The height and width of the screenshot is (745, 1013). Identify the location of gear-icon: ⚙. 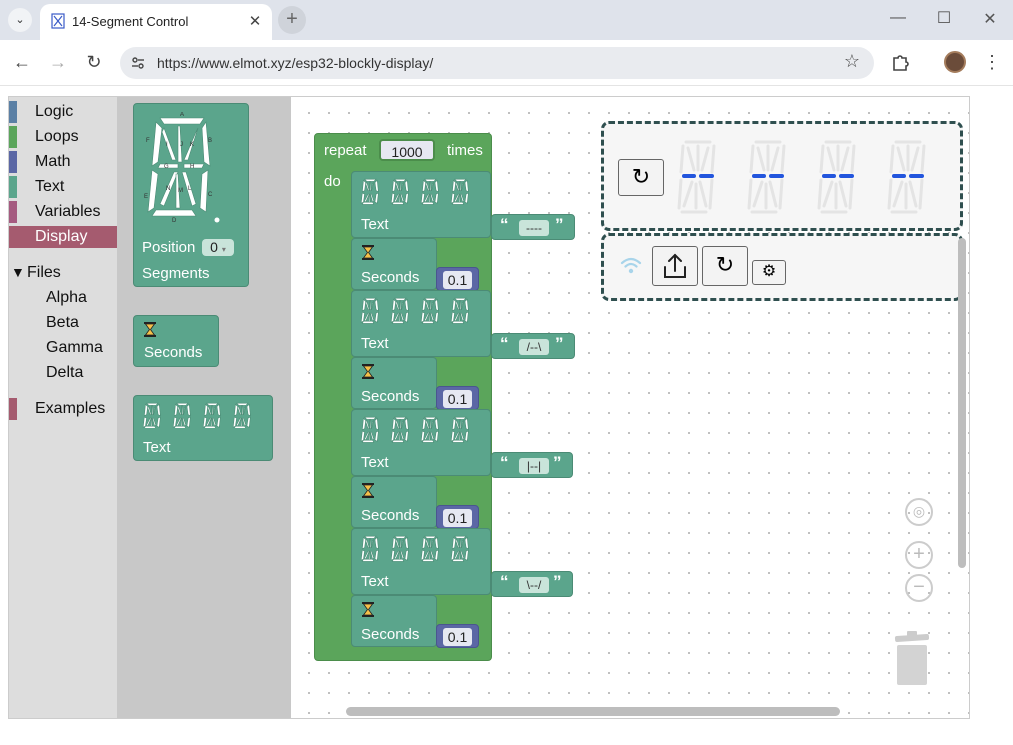
(769, 271).